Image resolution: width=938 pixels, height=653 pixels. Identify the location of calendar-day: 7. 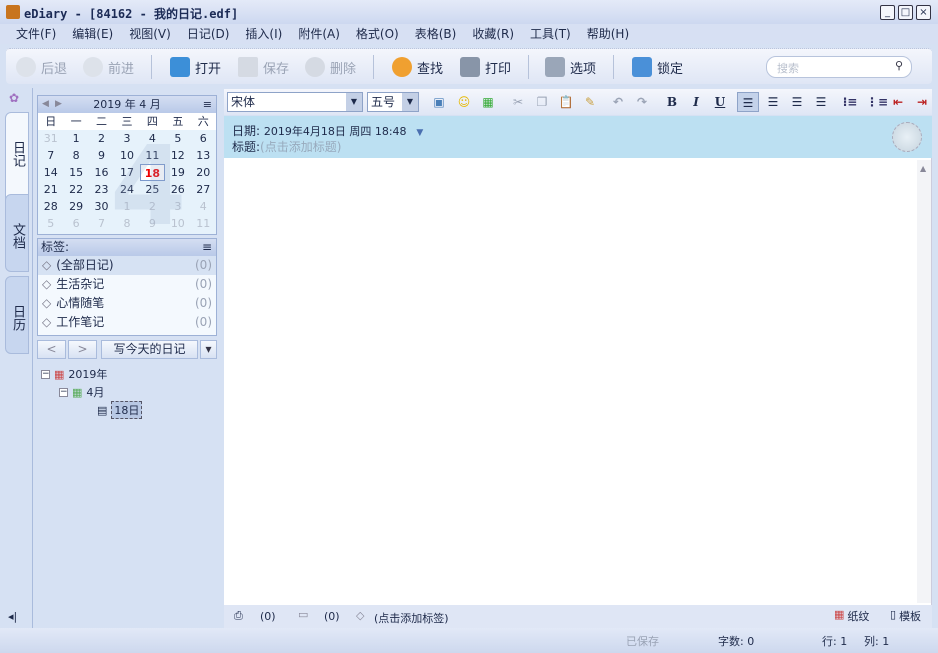
(50, 155).